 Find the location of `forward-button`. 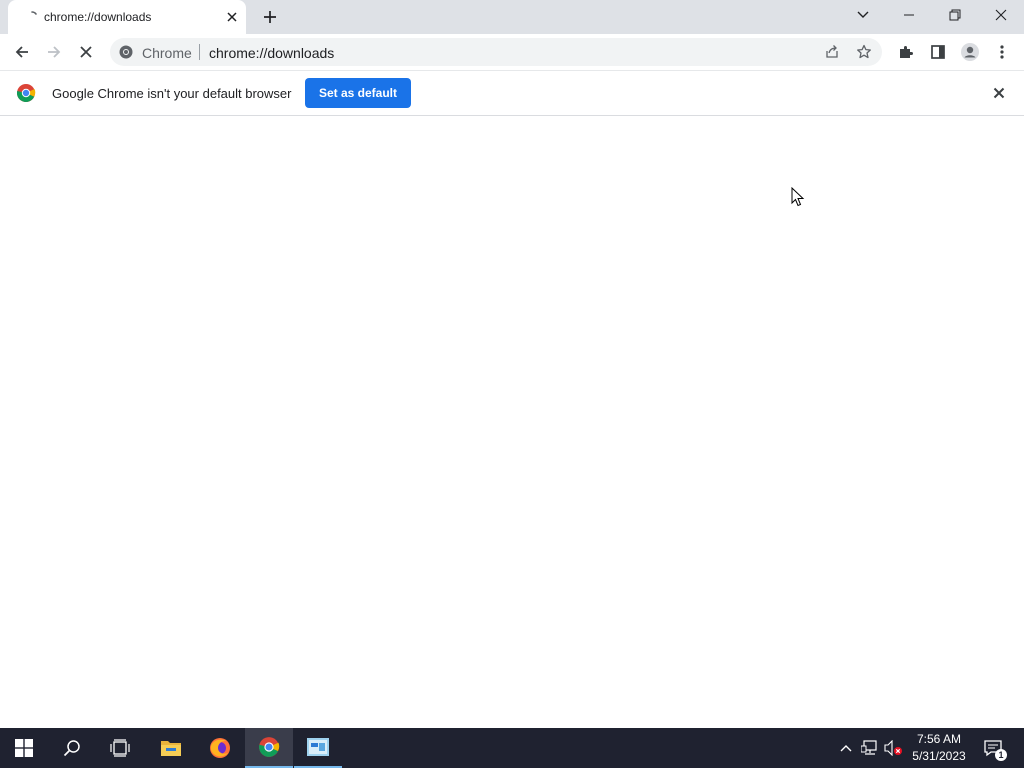

forward-button is located at coordinates (54, 52).